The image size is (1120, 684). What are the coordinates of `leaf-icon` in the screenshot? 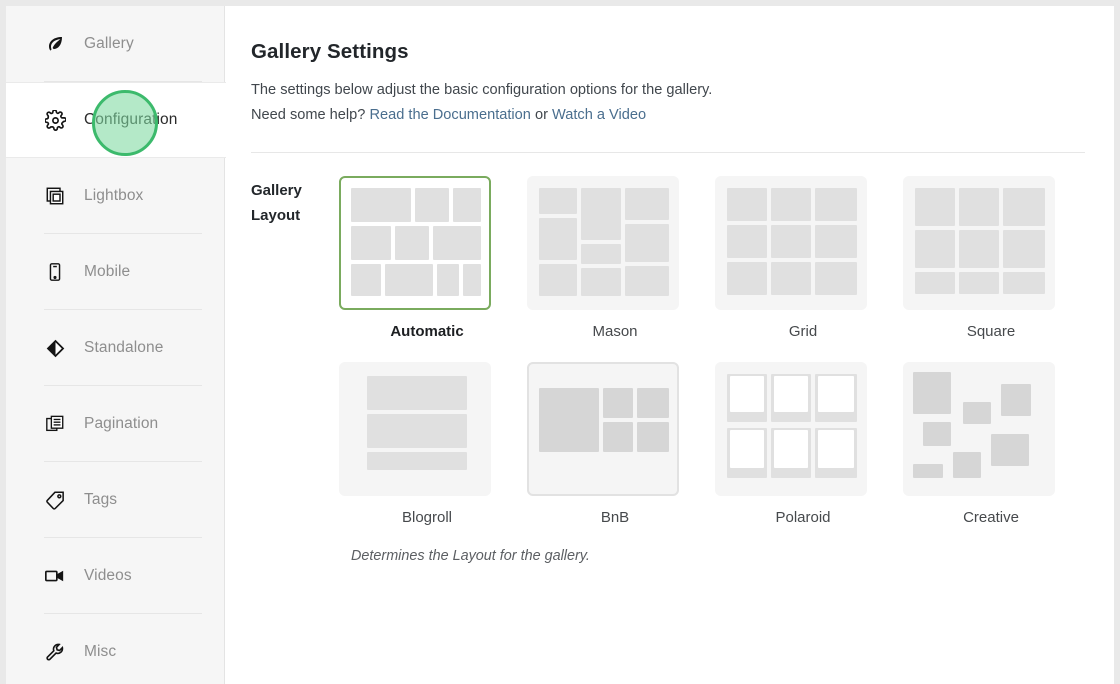 It's located at (55, 44).